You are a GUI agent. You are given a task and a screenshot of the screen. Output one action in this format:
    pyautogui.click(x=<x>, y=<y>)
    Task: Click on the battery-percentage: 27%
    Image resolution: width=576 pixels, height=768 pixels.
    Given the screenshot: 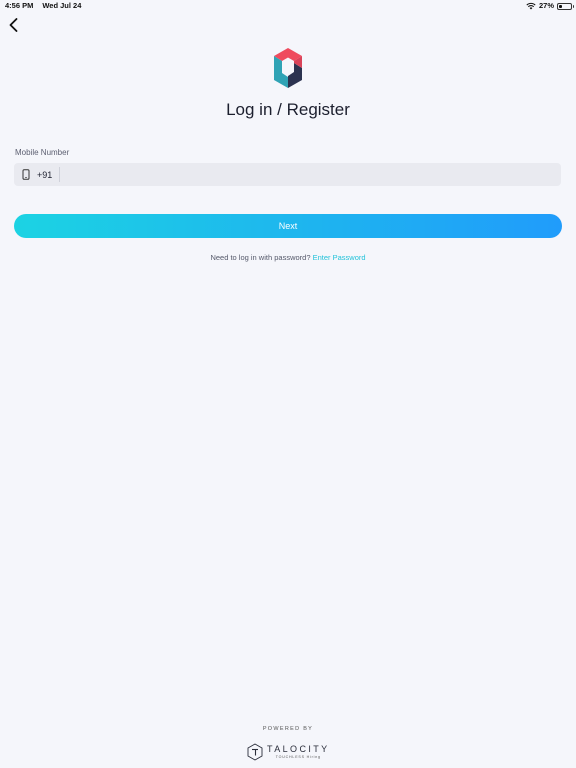 What is the action you would take?
    pyautogui.click(x=546, y=5)
    